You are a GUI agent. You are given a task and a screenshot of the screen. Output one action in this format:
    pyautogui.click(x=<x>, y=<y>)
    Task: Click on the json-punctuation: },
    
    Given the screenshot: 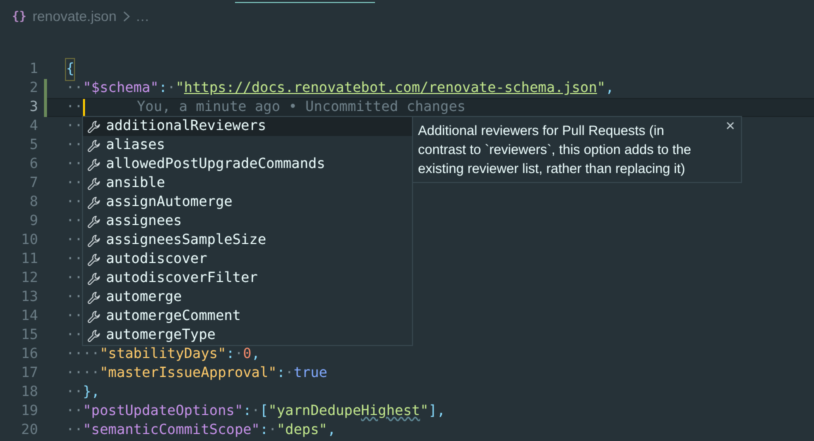 What is the action you would take?
    pyautogui.click(x=91, y=392)
    